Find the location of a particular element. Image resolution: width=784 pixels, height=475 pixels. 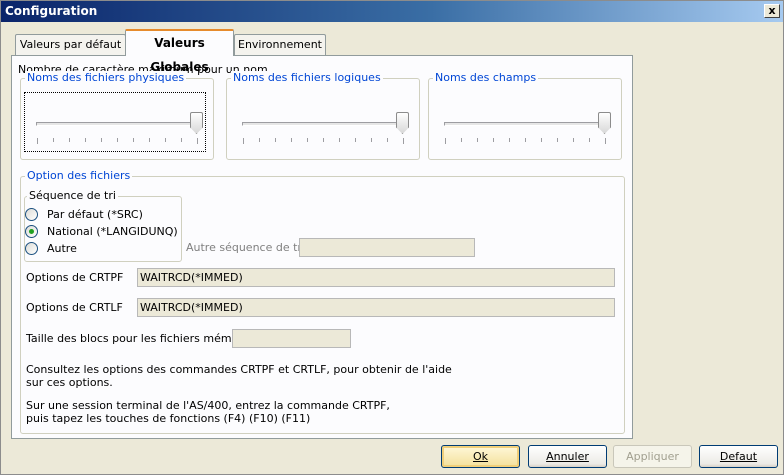

title-bar: Configuration x is located at coordinates (392, 11).